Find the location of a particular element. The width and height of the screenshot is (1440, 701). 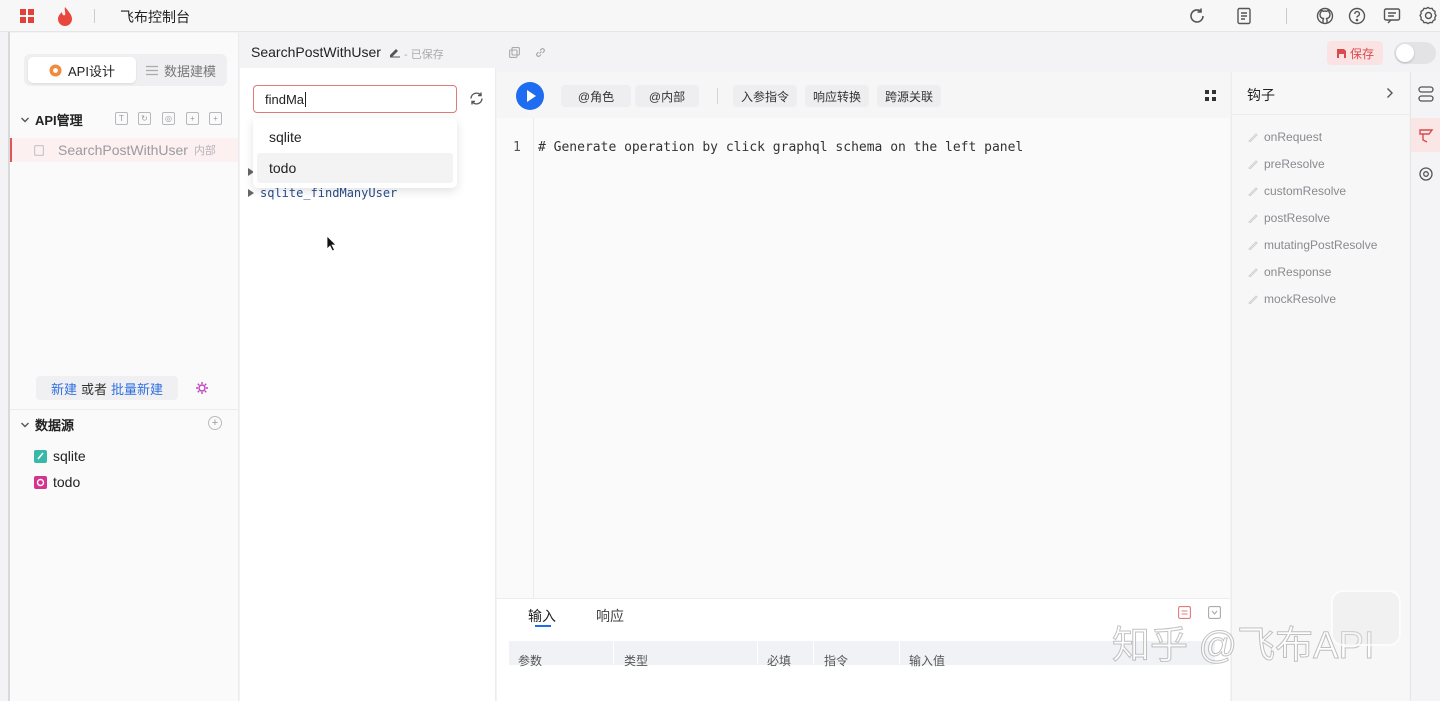

tab-input: 输入 is located at coordinates (542, 616).